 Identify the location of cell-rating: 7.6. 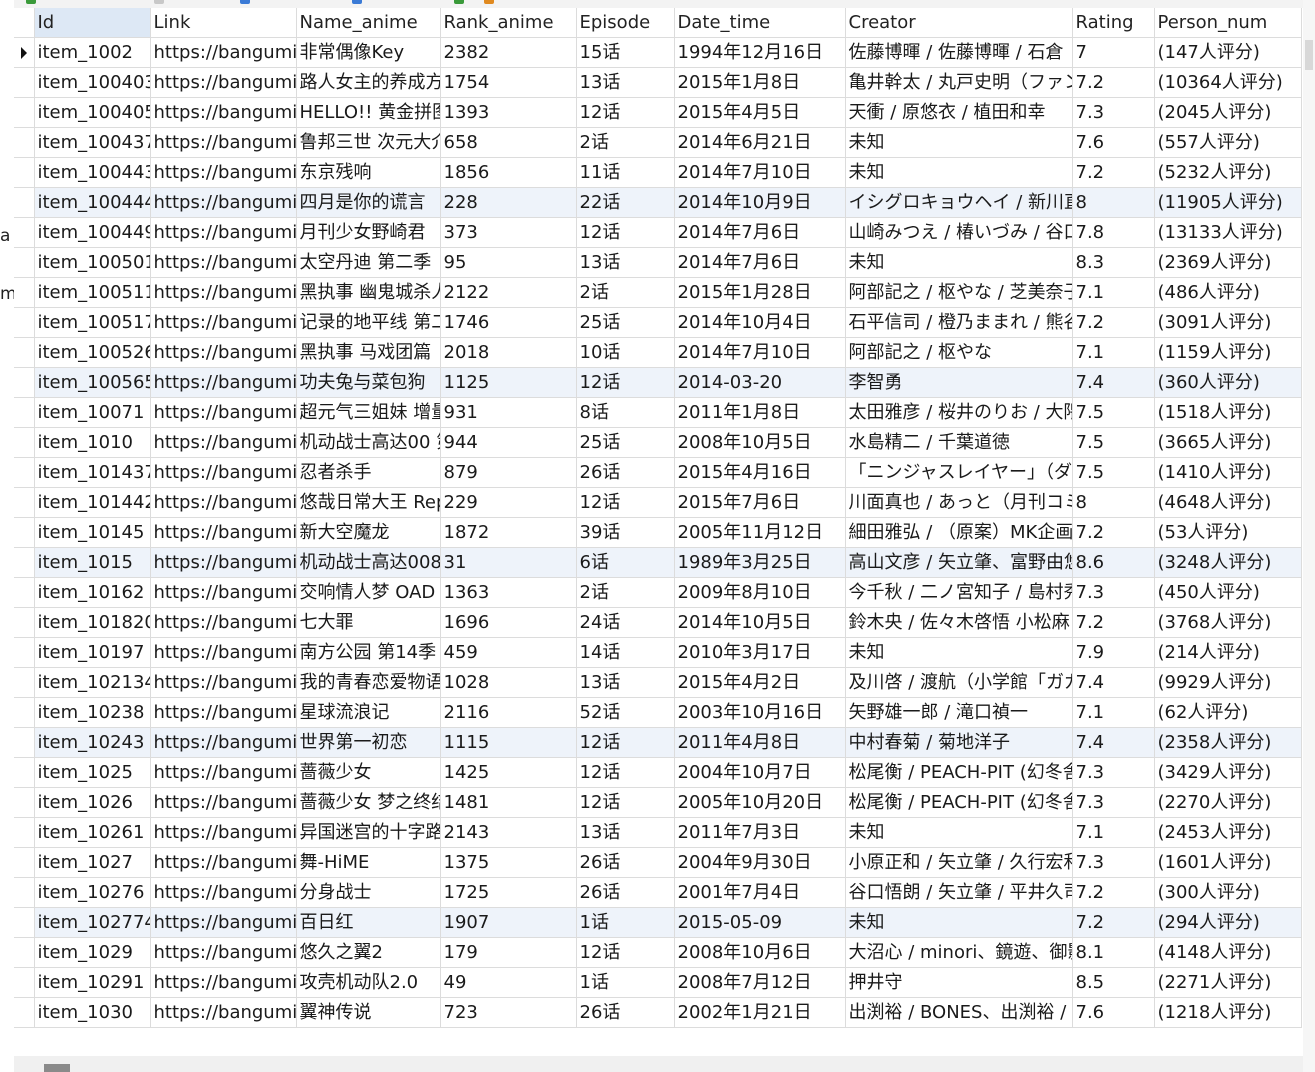
(1113, 142).